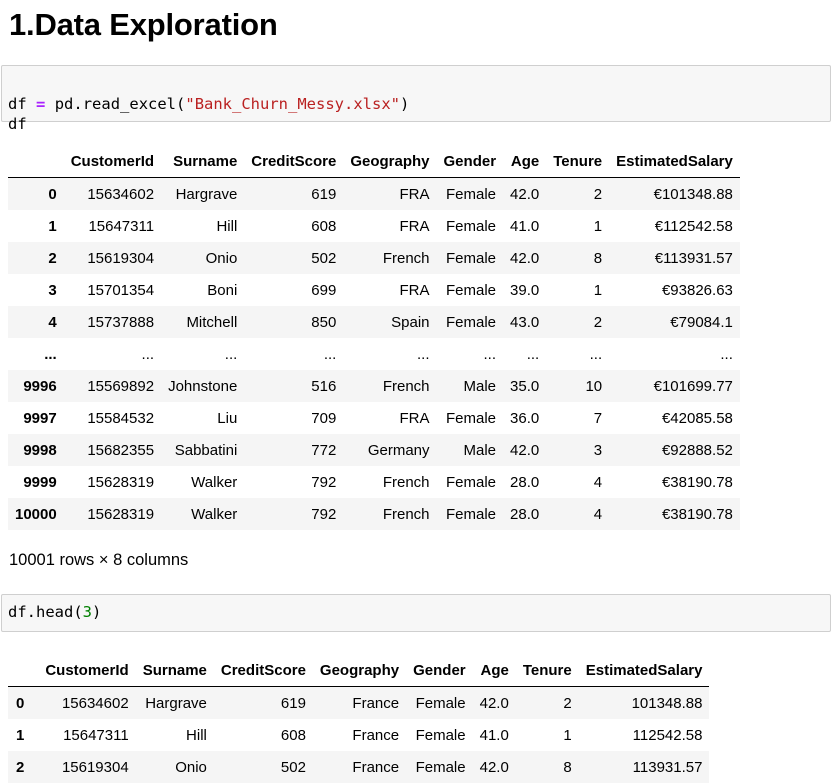  I want to click on table-cell: 15682355, so click(121, 450).